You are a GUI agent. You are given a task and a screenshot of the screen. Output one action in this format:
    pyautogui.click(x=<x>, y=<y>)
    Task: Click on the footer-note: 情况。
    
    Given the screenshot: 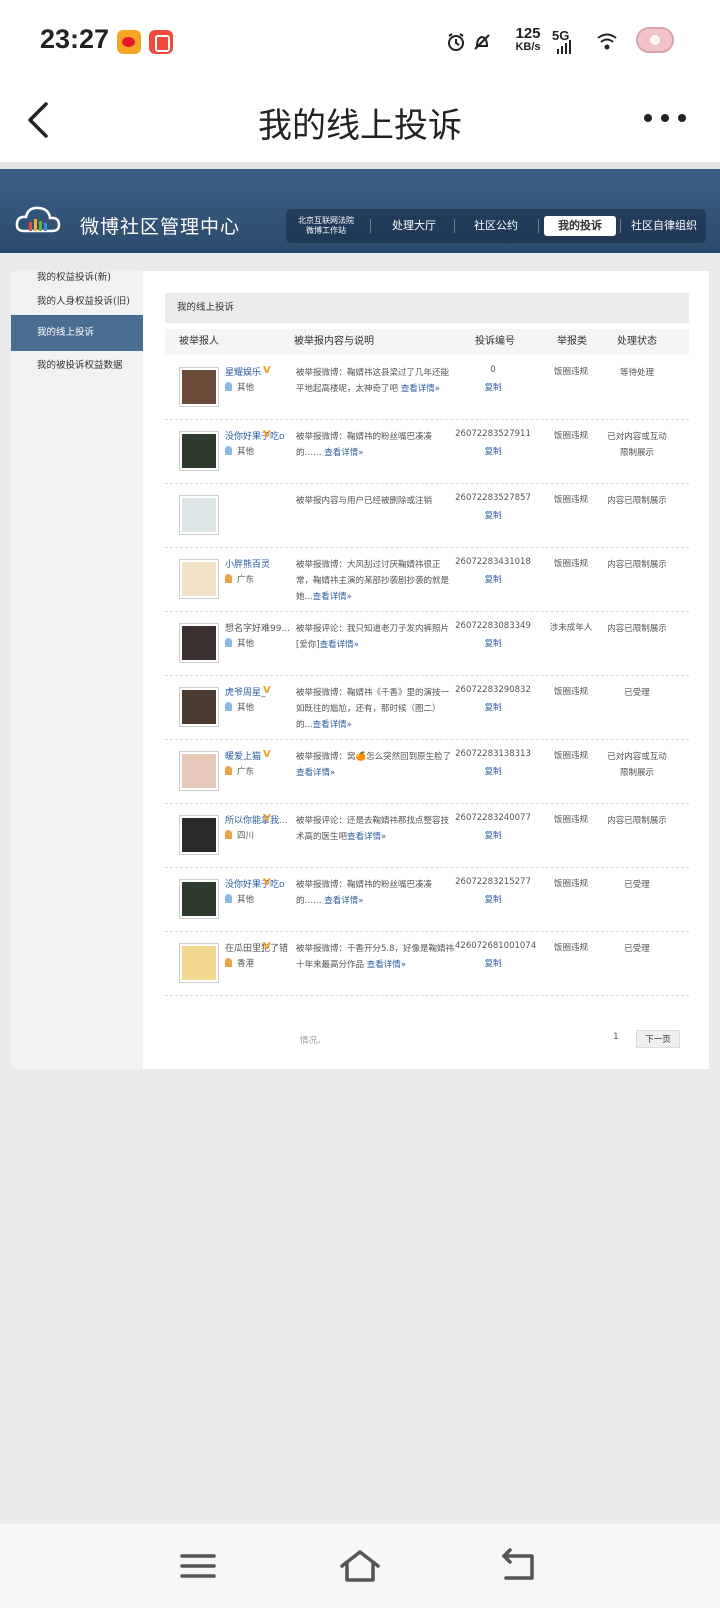 What is the action you would take?
    pyautogui.click(x=313, y=1041)
    